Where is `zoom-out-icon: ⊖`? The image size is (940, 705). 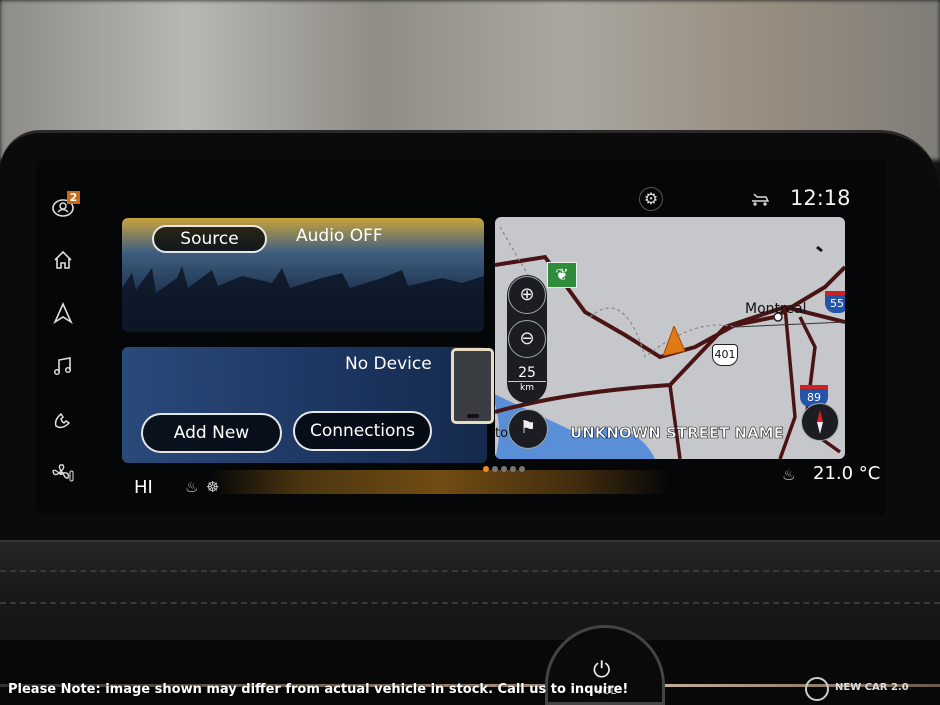 zoom-out-icon: ⊖ is located at coordinates (527, 339).